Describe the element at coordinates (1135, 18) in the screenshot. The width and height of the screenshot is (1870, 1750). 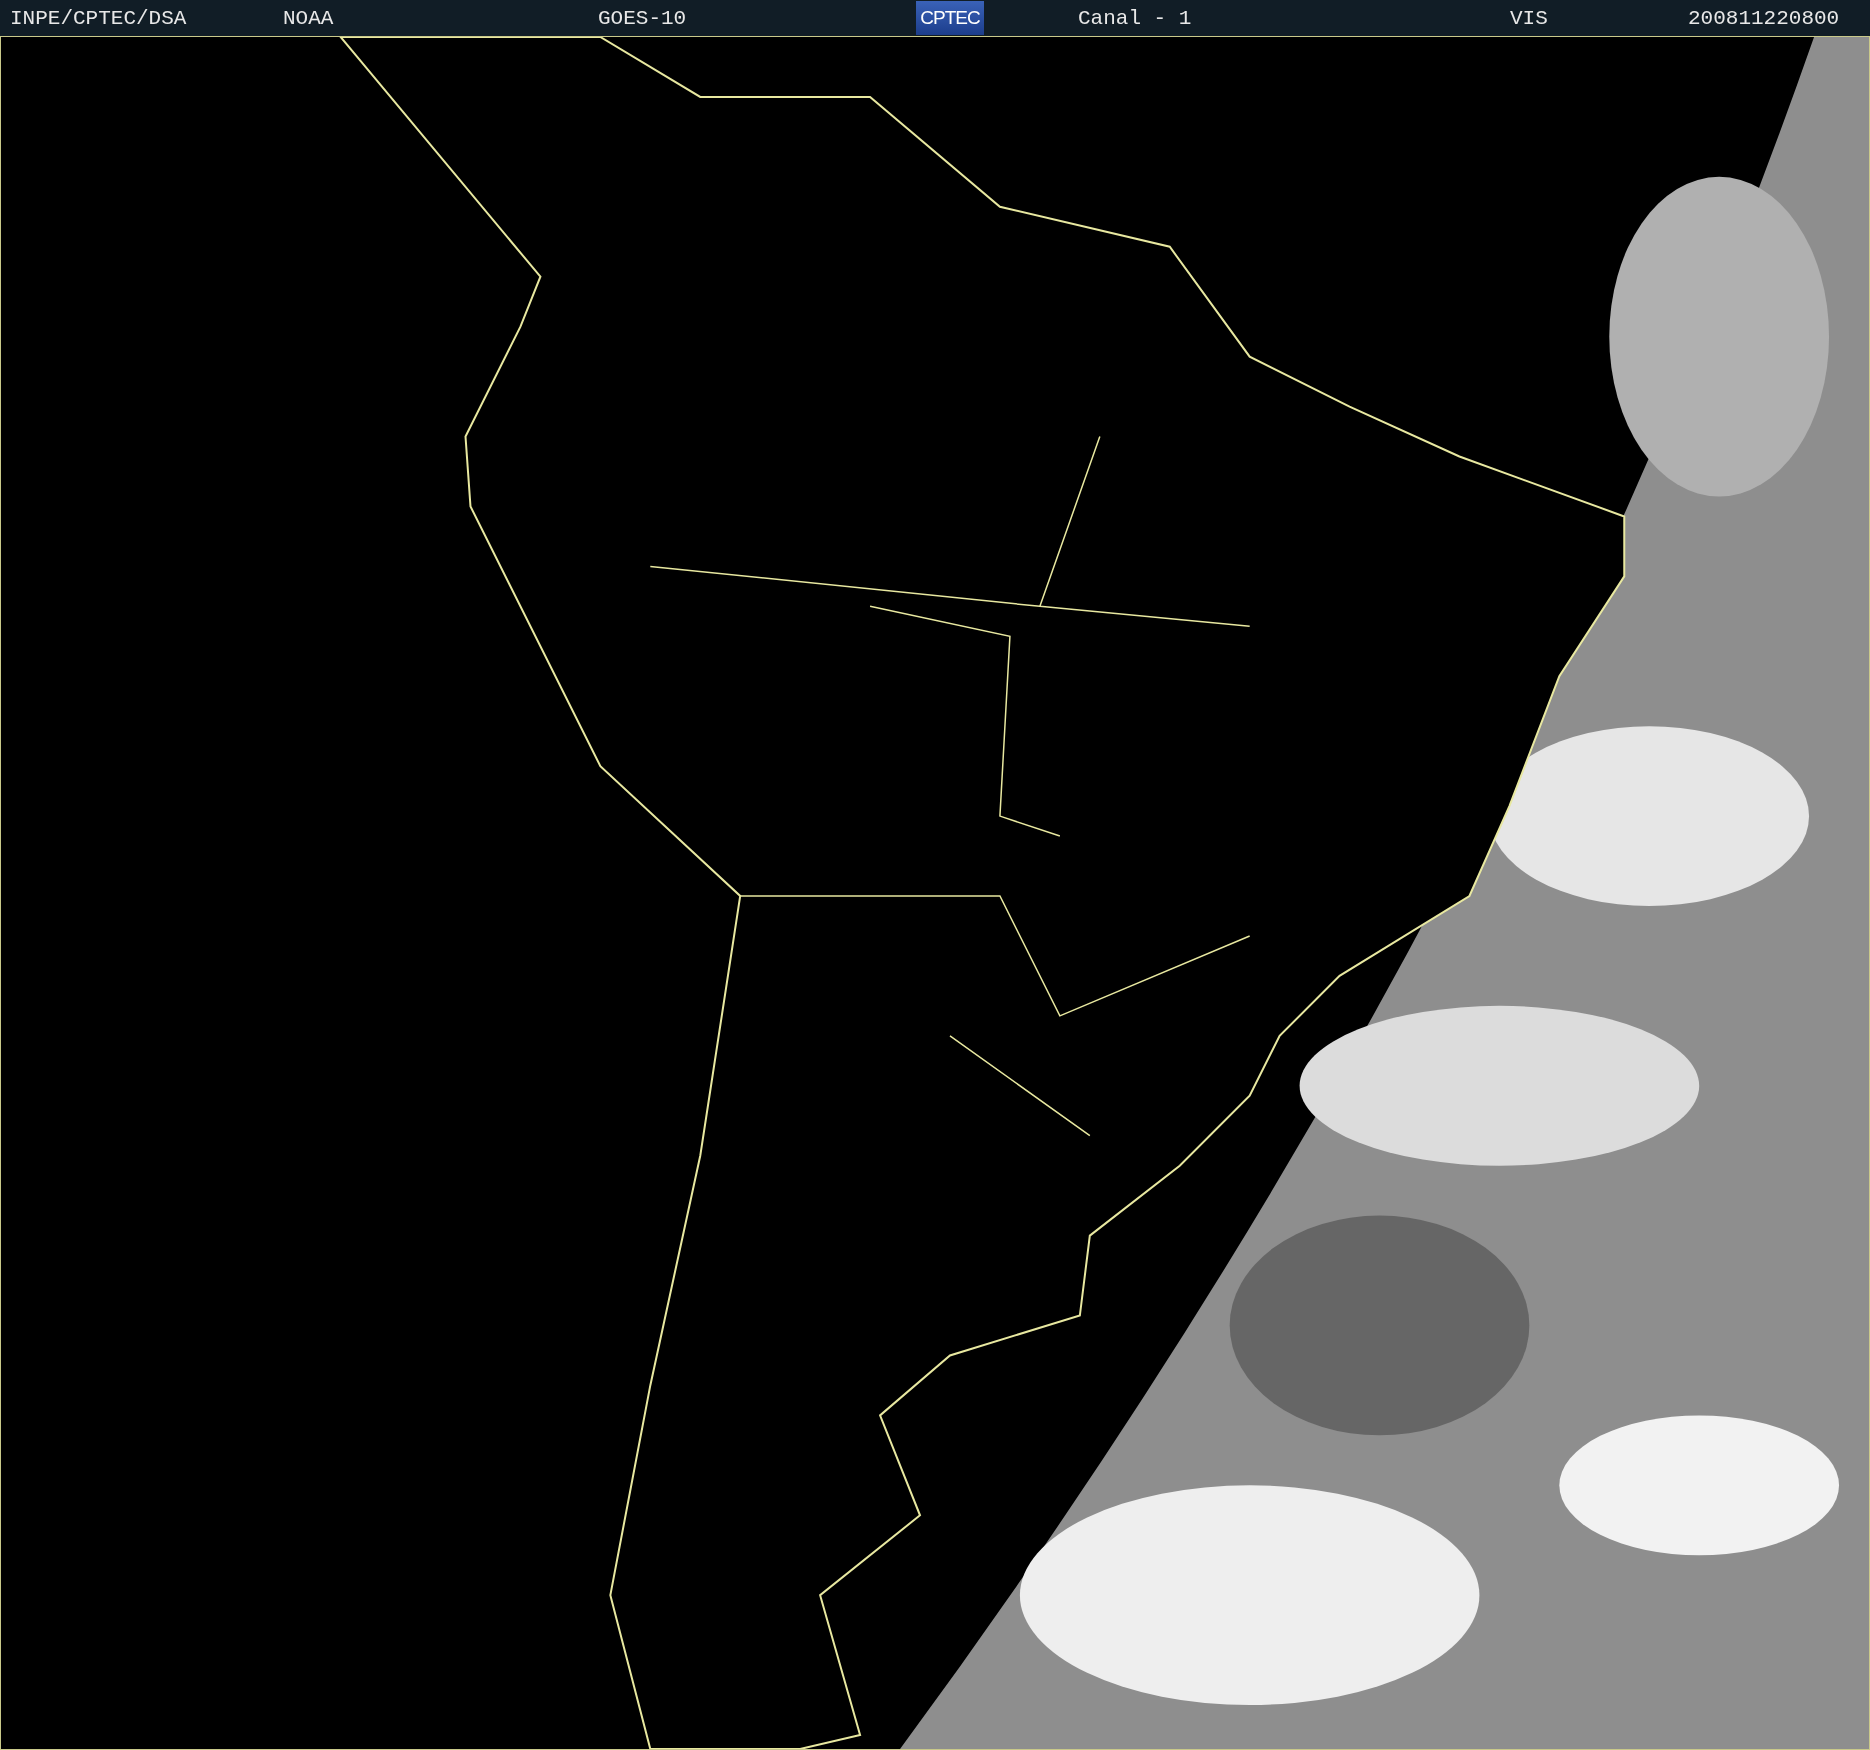
I see `header-label: Canal - 1` at that location.